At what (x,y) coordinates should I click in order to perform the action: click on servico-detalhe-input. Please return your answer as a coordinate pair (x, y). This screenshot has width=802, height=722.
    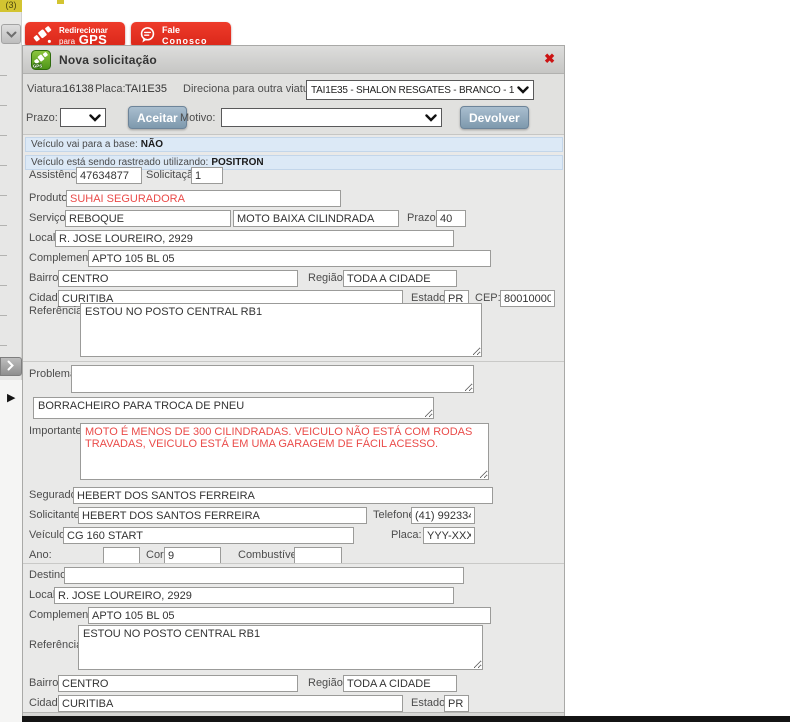
    Looking at the image, I should click on (316, 218).